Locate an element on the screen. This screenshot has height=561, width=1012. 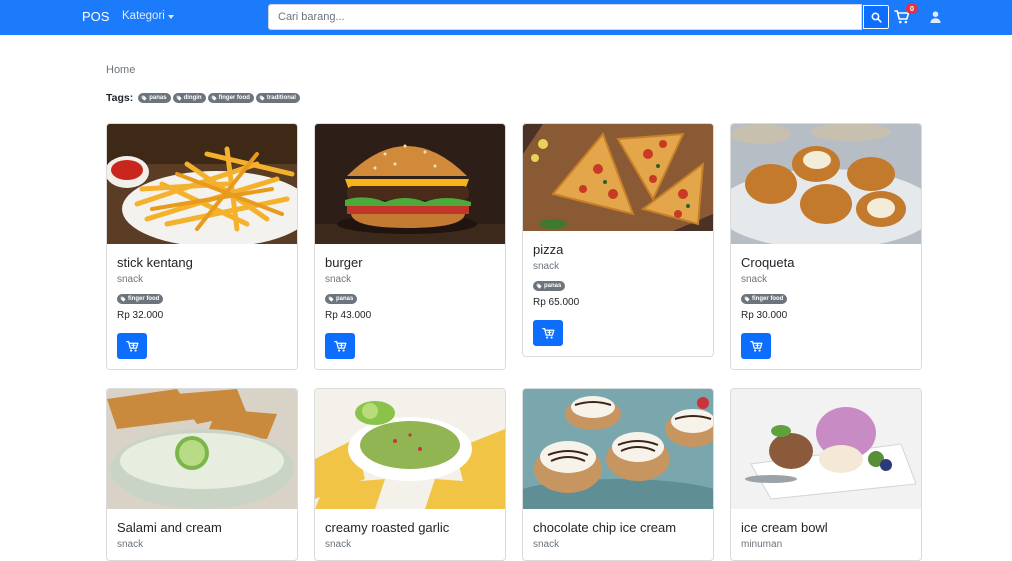
product-price: Rp 43.000 is located at coordinates (348, 315).